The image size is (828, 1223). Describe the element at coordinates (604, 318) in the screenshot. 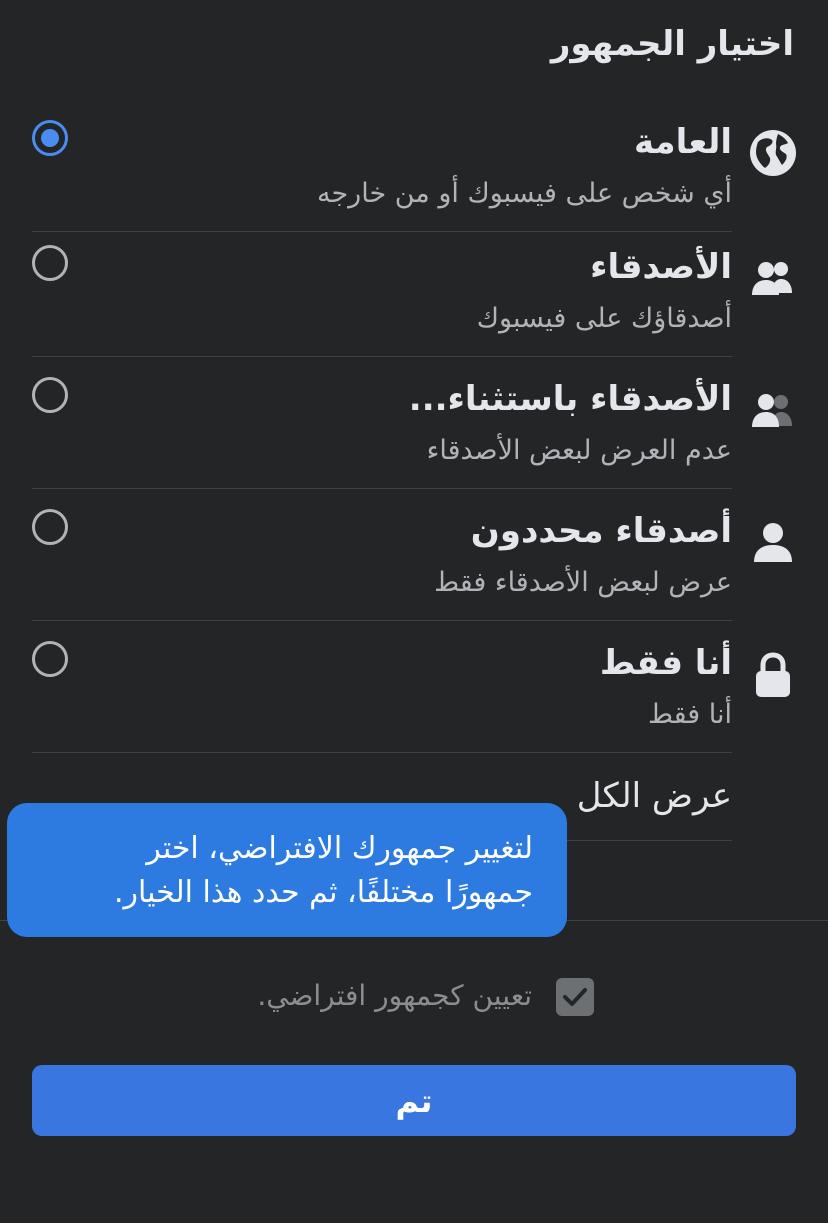

I see `option-subtitle: أصدقاؤك على فيسبوك` at that location.